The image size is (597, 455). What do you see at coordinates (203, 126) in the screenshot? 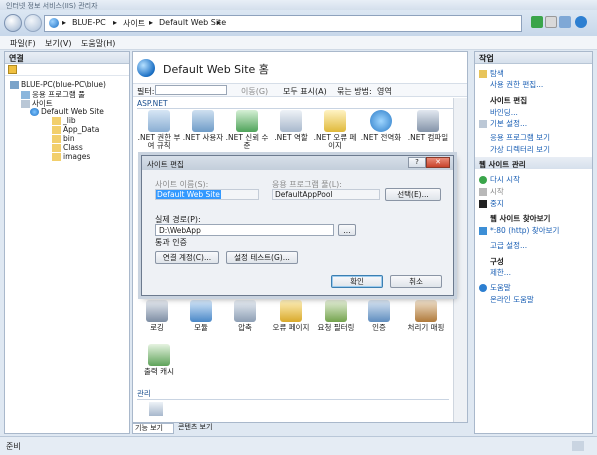
I see `feature-users: .NET 사용자` at bounding box center [203, 126].